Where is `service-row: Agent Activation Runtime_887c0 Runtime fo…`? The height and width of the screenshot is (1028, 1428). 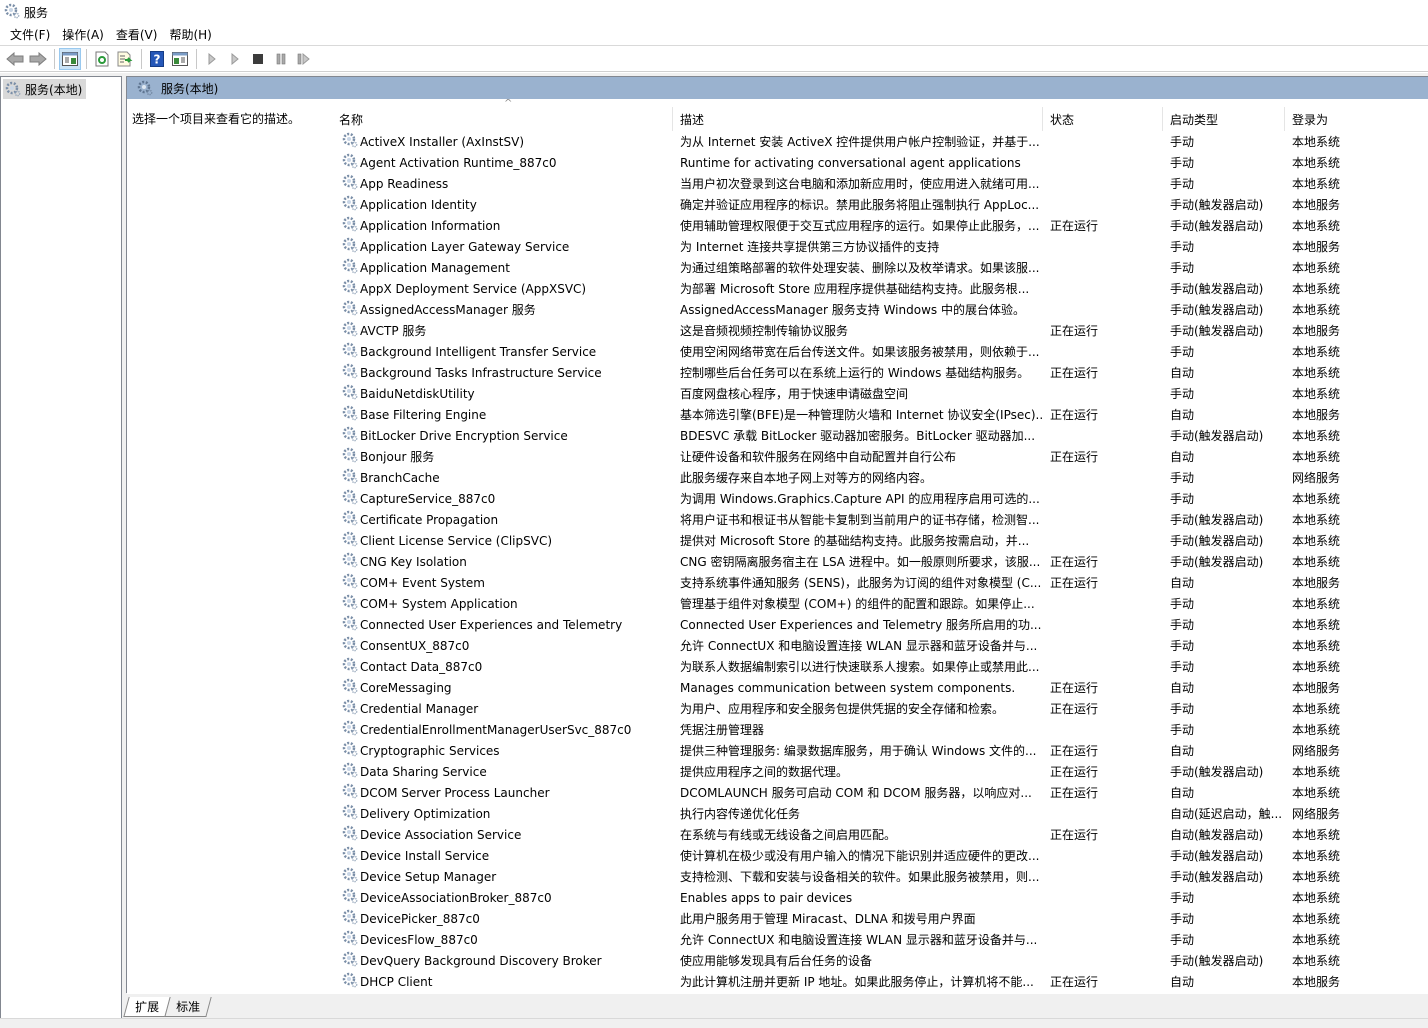
service-row: Agent Activation Runtime_887c0 Runtime fo… is located at coordinates (880, 162).